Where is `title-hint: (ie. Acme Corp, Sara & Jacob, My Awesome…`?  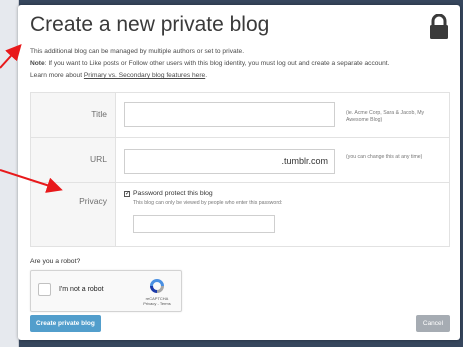 title-hint: (ie. Acme Corp, Sara & Jacob, My Awesome… is located at coordinates (385, 117).